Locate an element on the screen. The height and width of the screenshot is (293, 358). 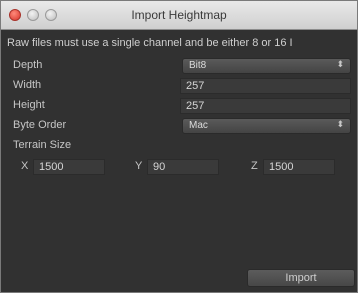
depth-value: Bit8 is located at coordinates (198, 65).